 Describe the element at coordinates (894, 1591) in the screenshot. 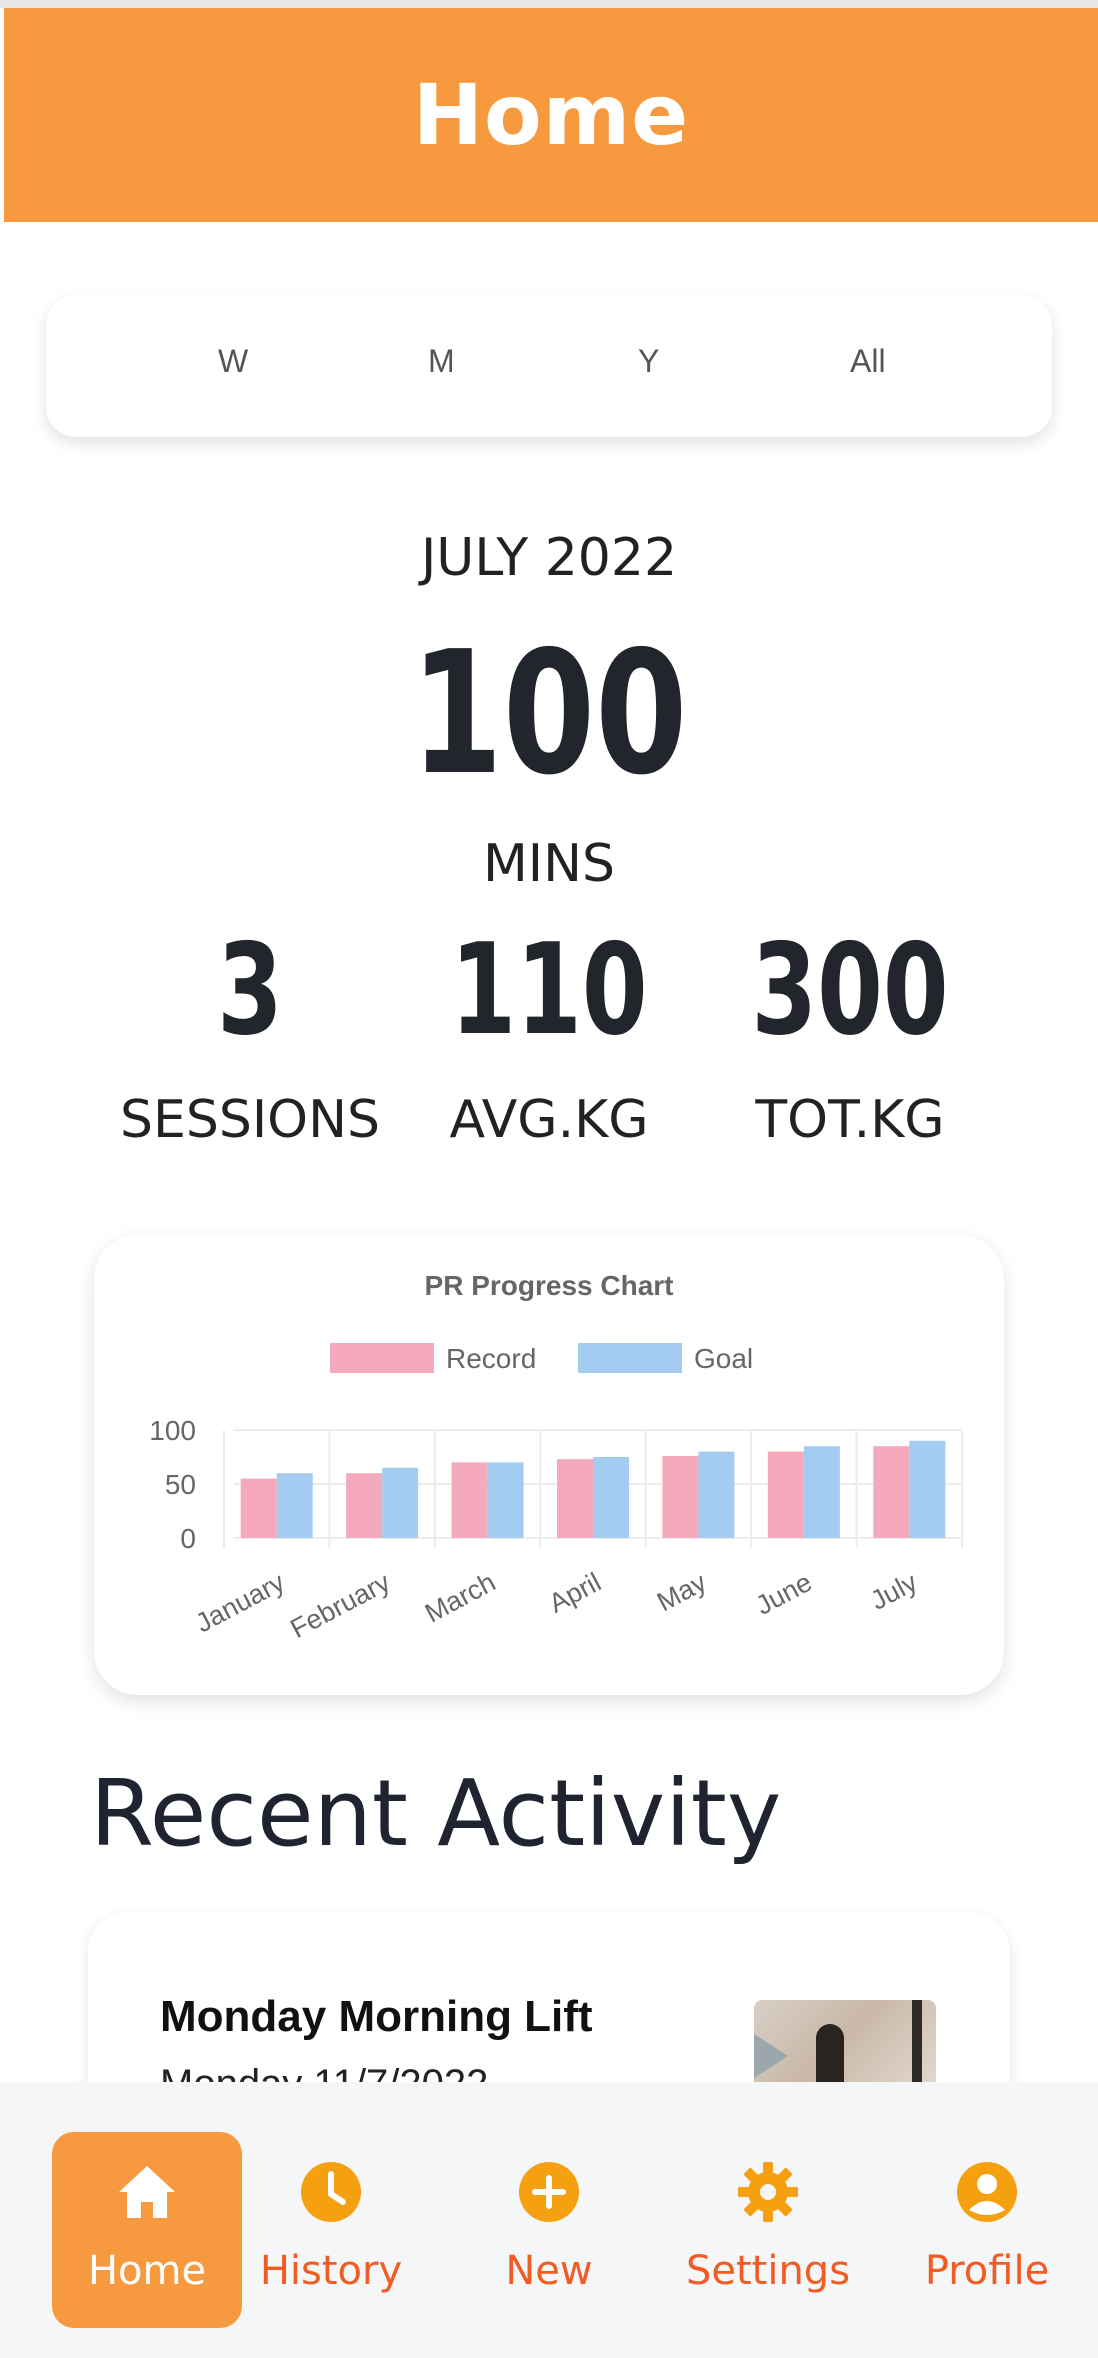

I see `x-tick-label: July` at that location.